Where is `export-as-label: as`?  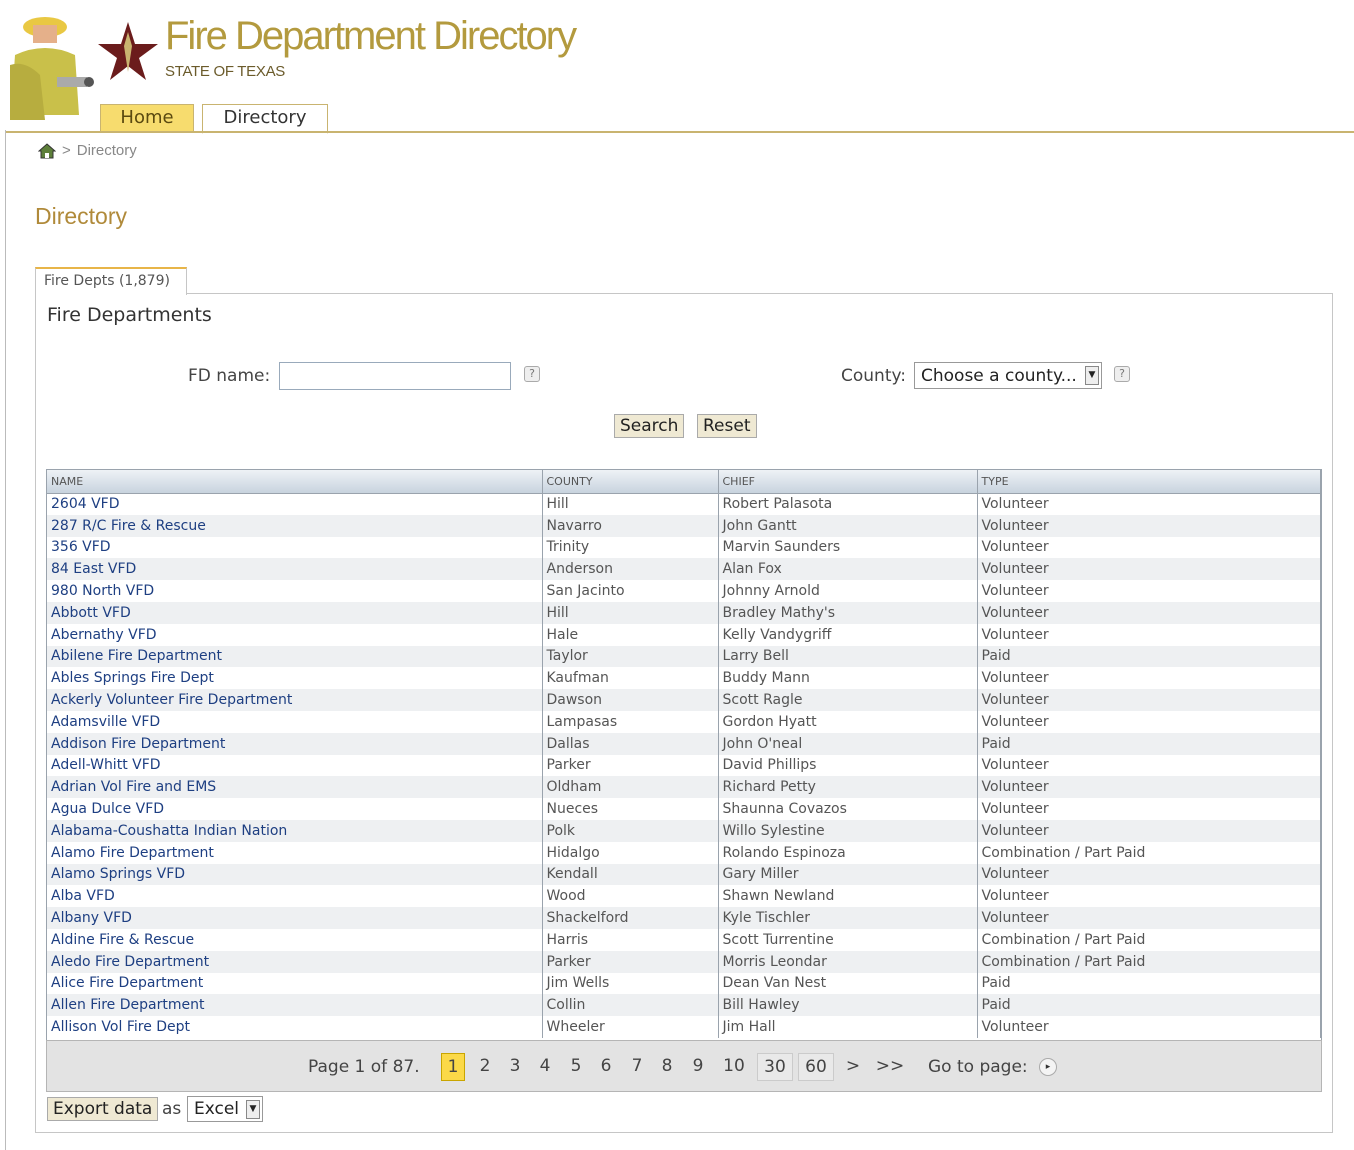 export-as-label: as is located at coordinates (172, 1109).